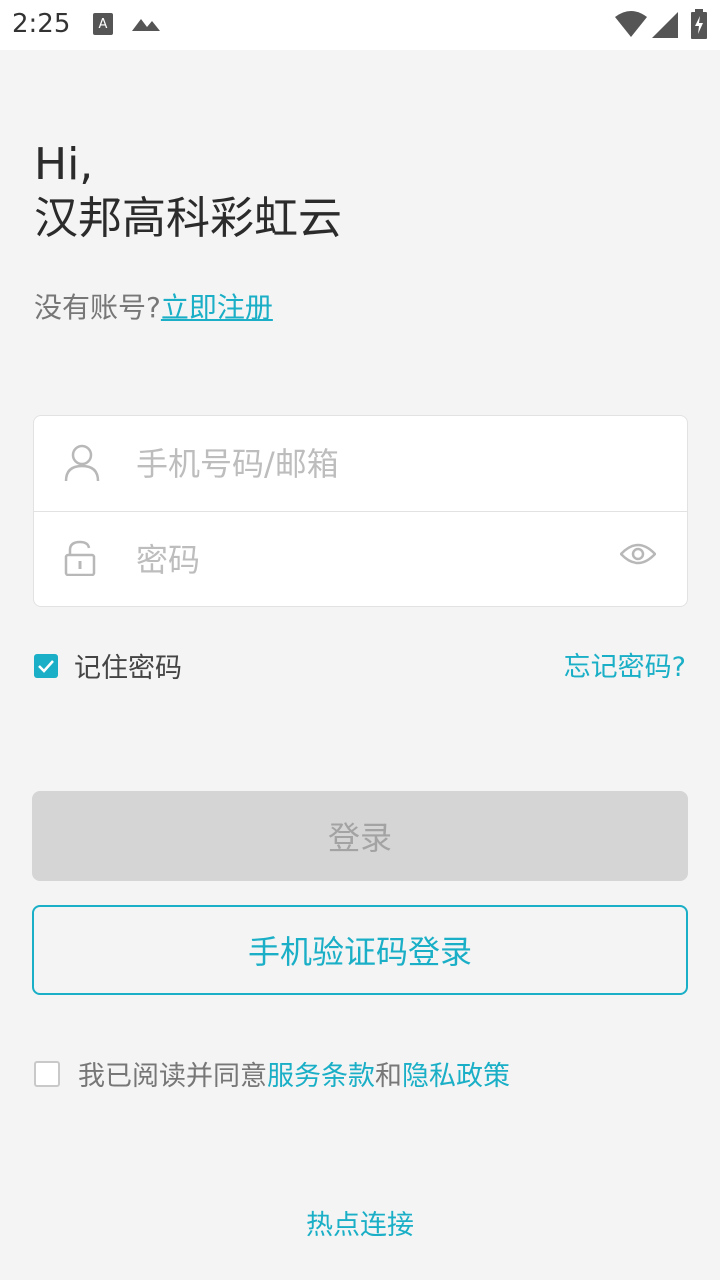  I want to click on sms-login-button: 手机验证码登录, so click(360, 950).